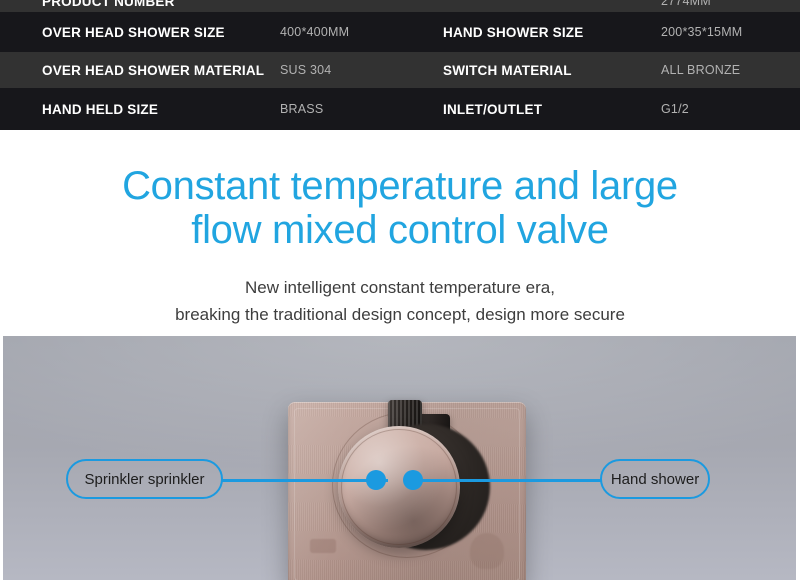 This screenshot has height=580, width=800. What do you see at coordinates (493, 109) in the screenshot?
I see `spec-label: INLET/OUTLET` at bounding box center [493, 109].